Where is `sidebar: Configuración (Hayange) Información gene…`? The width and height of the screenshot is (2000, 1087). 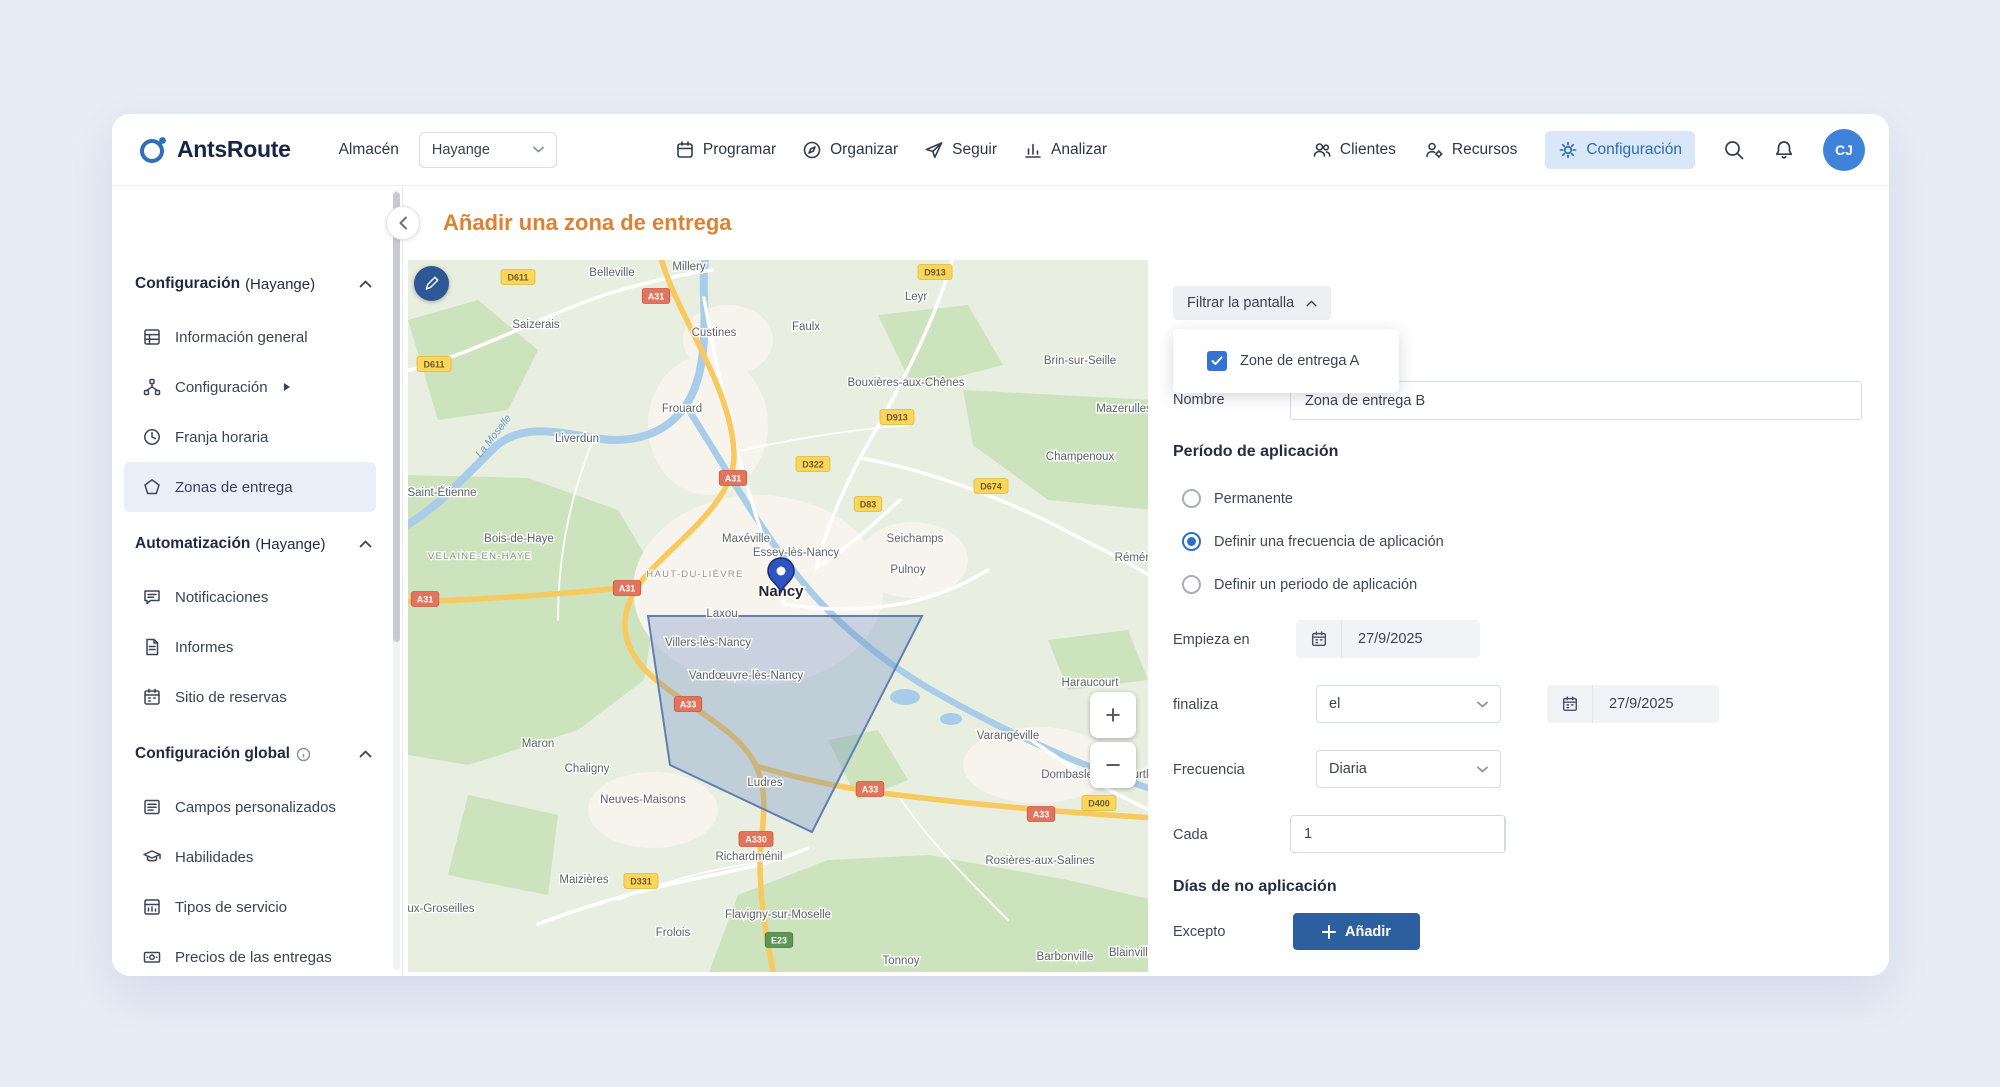
sidebar: Configuración (Hayange) Información gene… is located at coordinates (257, 581).